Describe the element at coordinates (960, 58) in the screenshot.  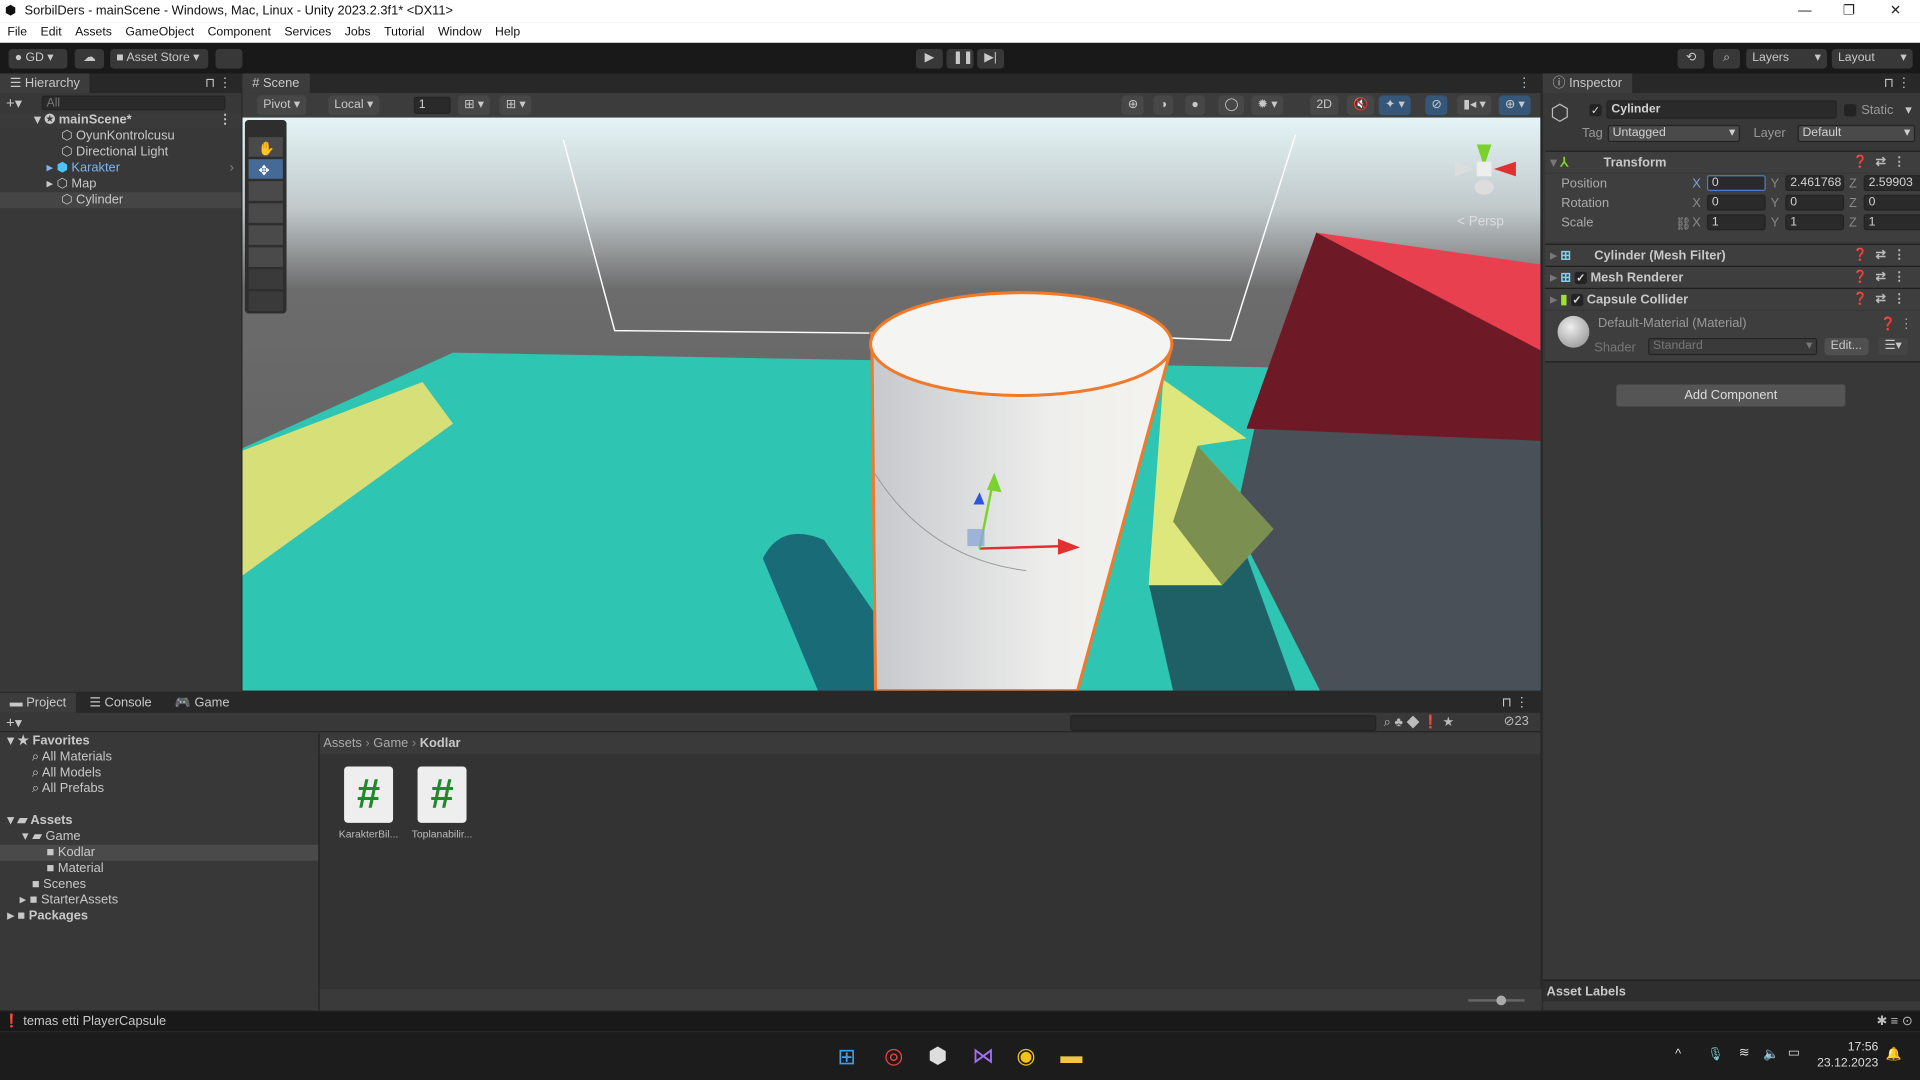
I see `pause-button: ❚❚` at that location.